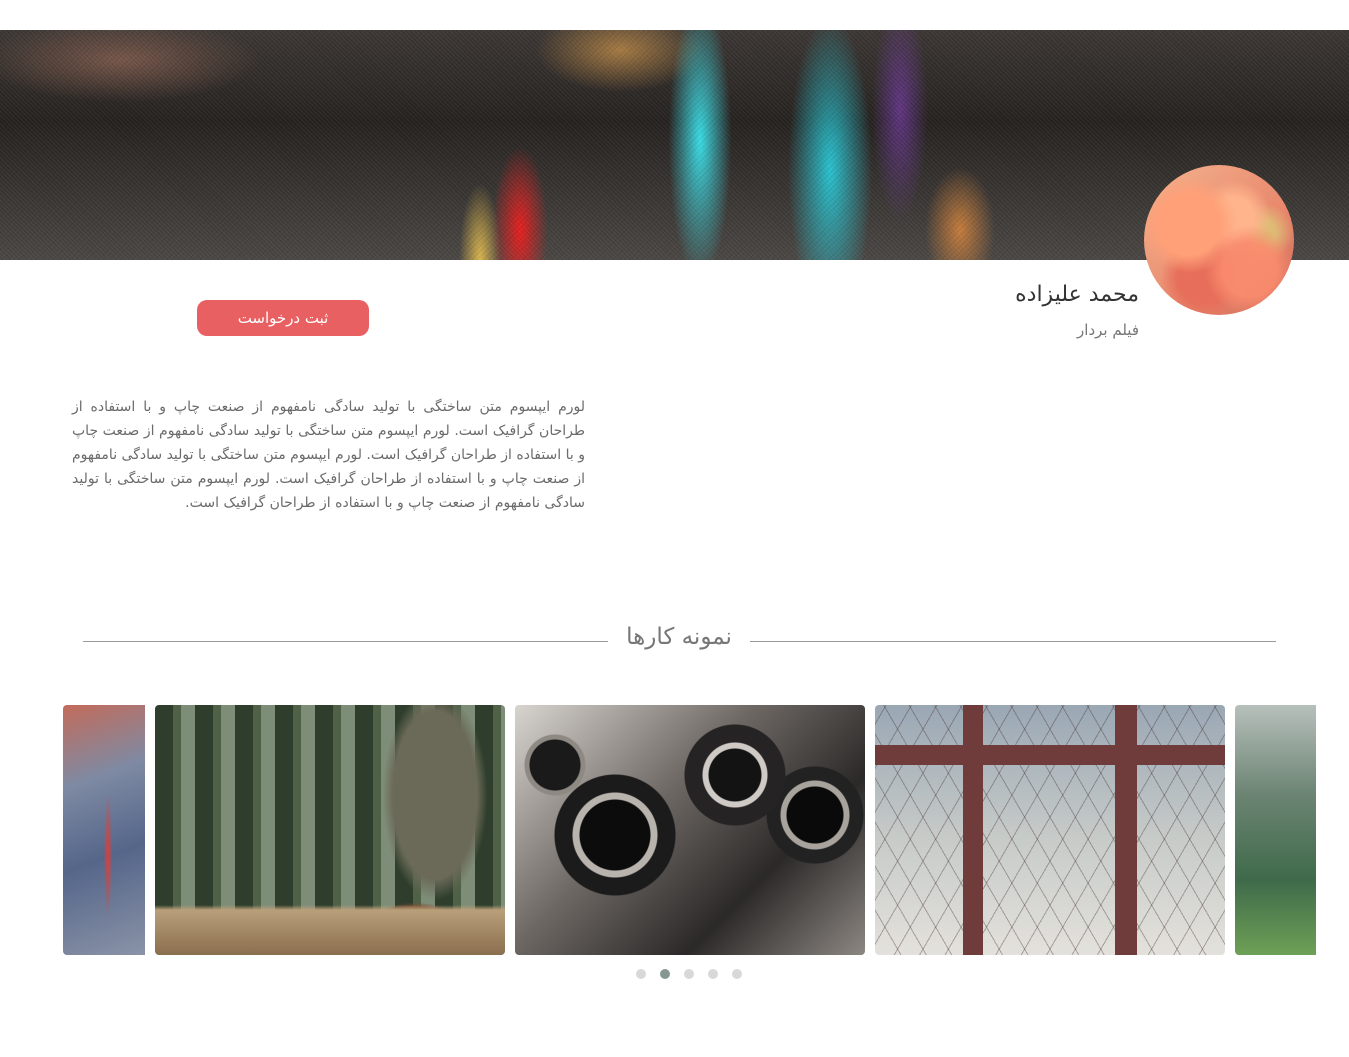 This screenshot has width=1349, height=1057. Describe the element at coordinates (104, 830) in the screenshot. I see `portfolio-slide-light-trails` at that location.